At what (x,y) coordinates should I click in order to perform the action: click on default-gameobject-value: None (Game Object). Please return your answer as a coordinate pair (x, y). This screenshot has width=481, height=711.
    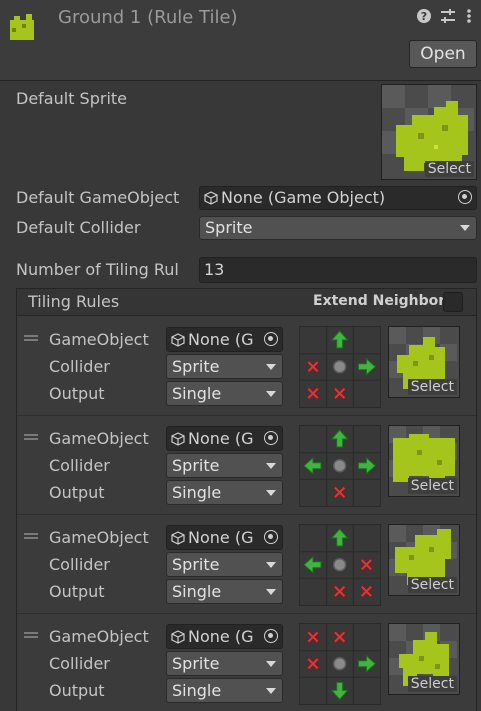
    Looking at the image, I should click on (303, 197).